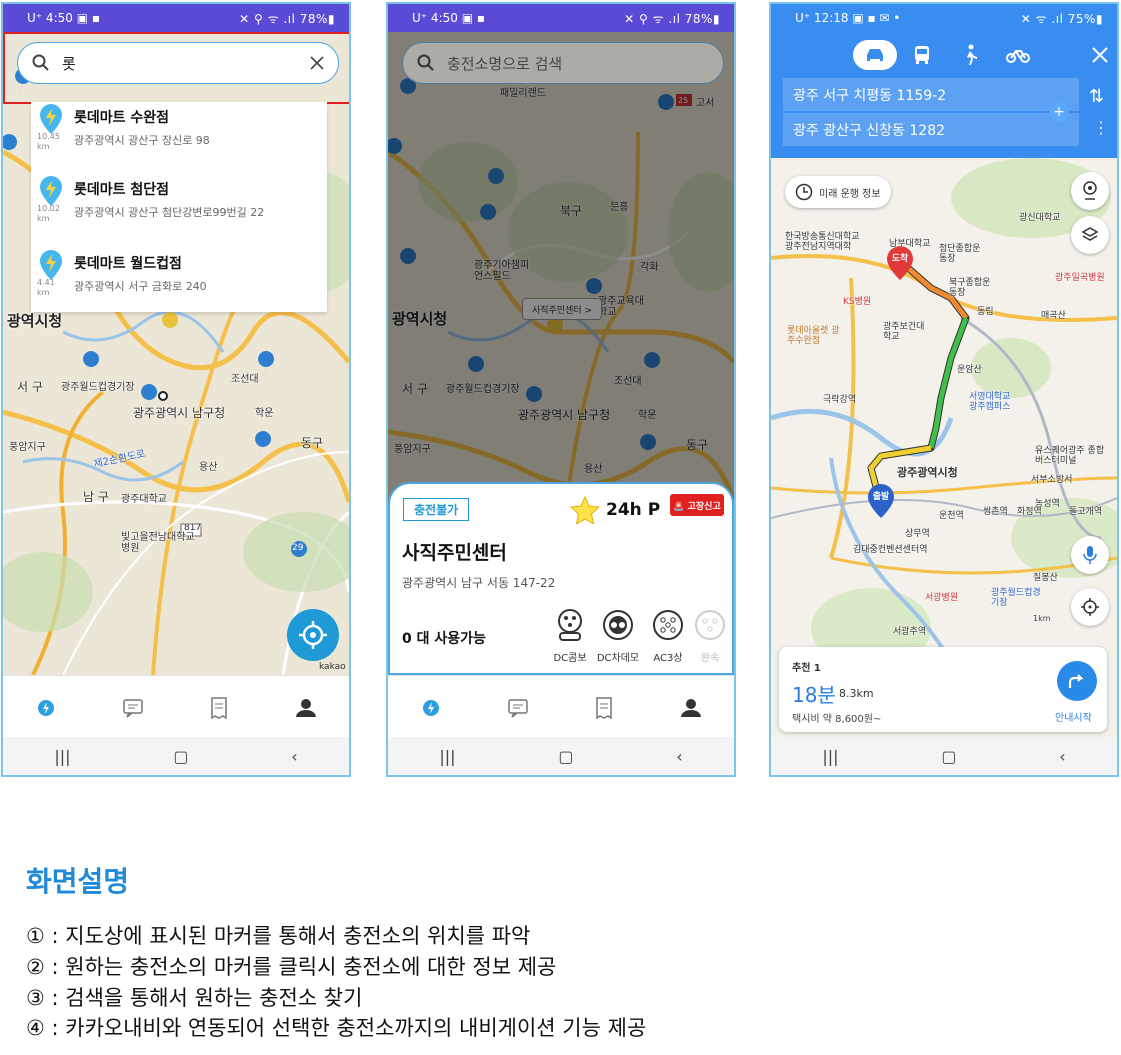 This screenshot has width=1121, height=1055. What do you see at coordinates (1101, 127) in the screenshot?
I see `more-icon: ⋮` at bounding box center [1101, 127].